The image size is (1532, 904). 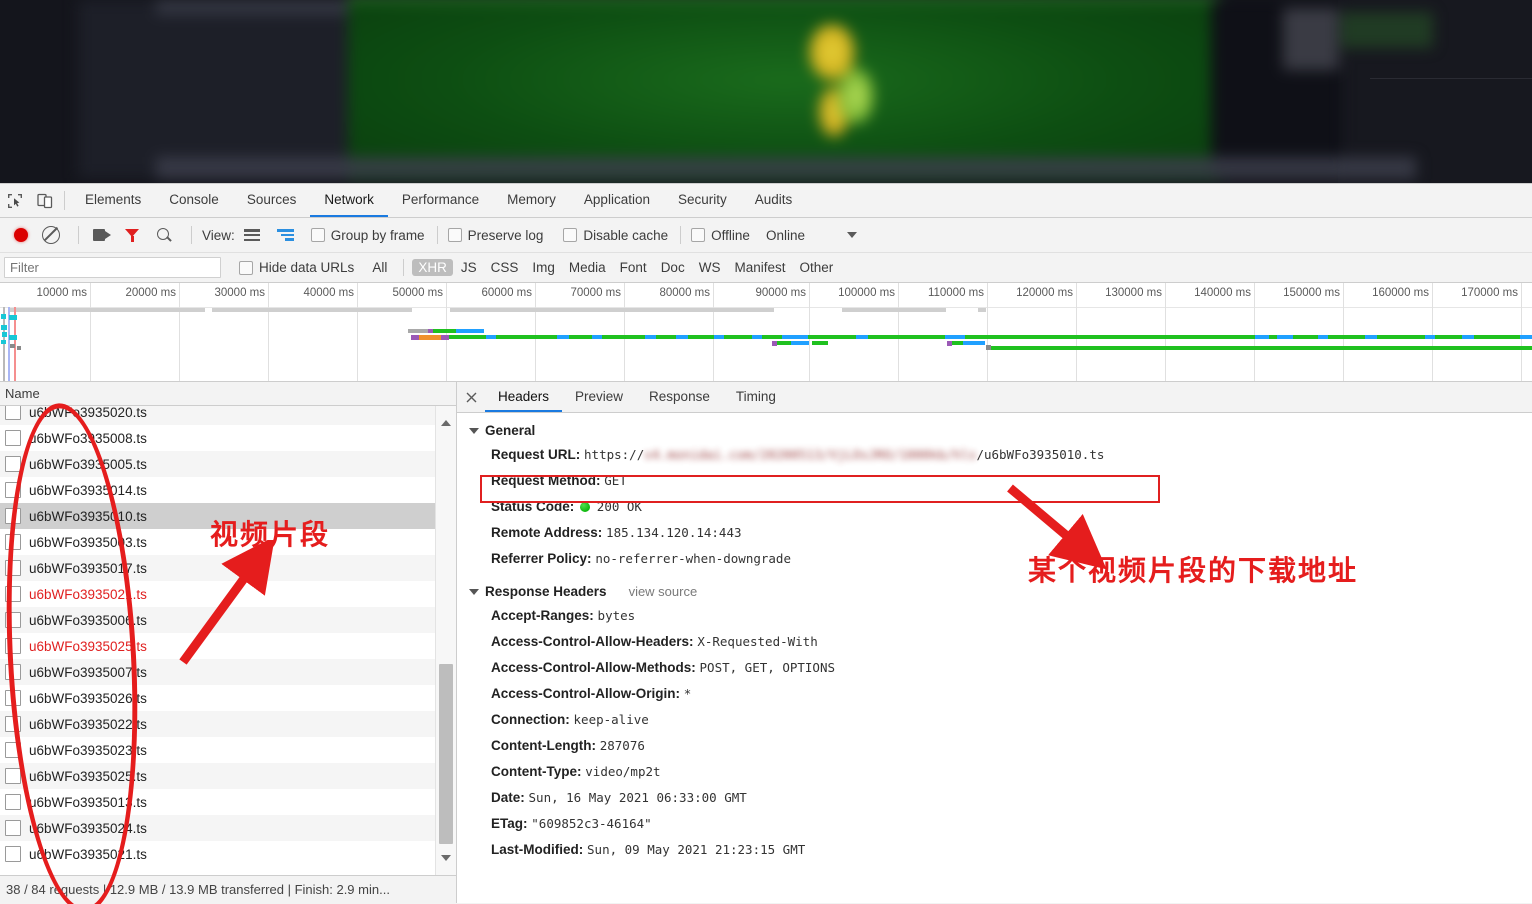 What do you see at coordinates (88, 516) in the screenshot?
I see `request-name: u6bWFo3935010.ts` at bounding box center [88, 516].